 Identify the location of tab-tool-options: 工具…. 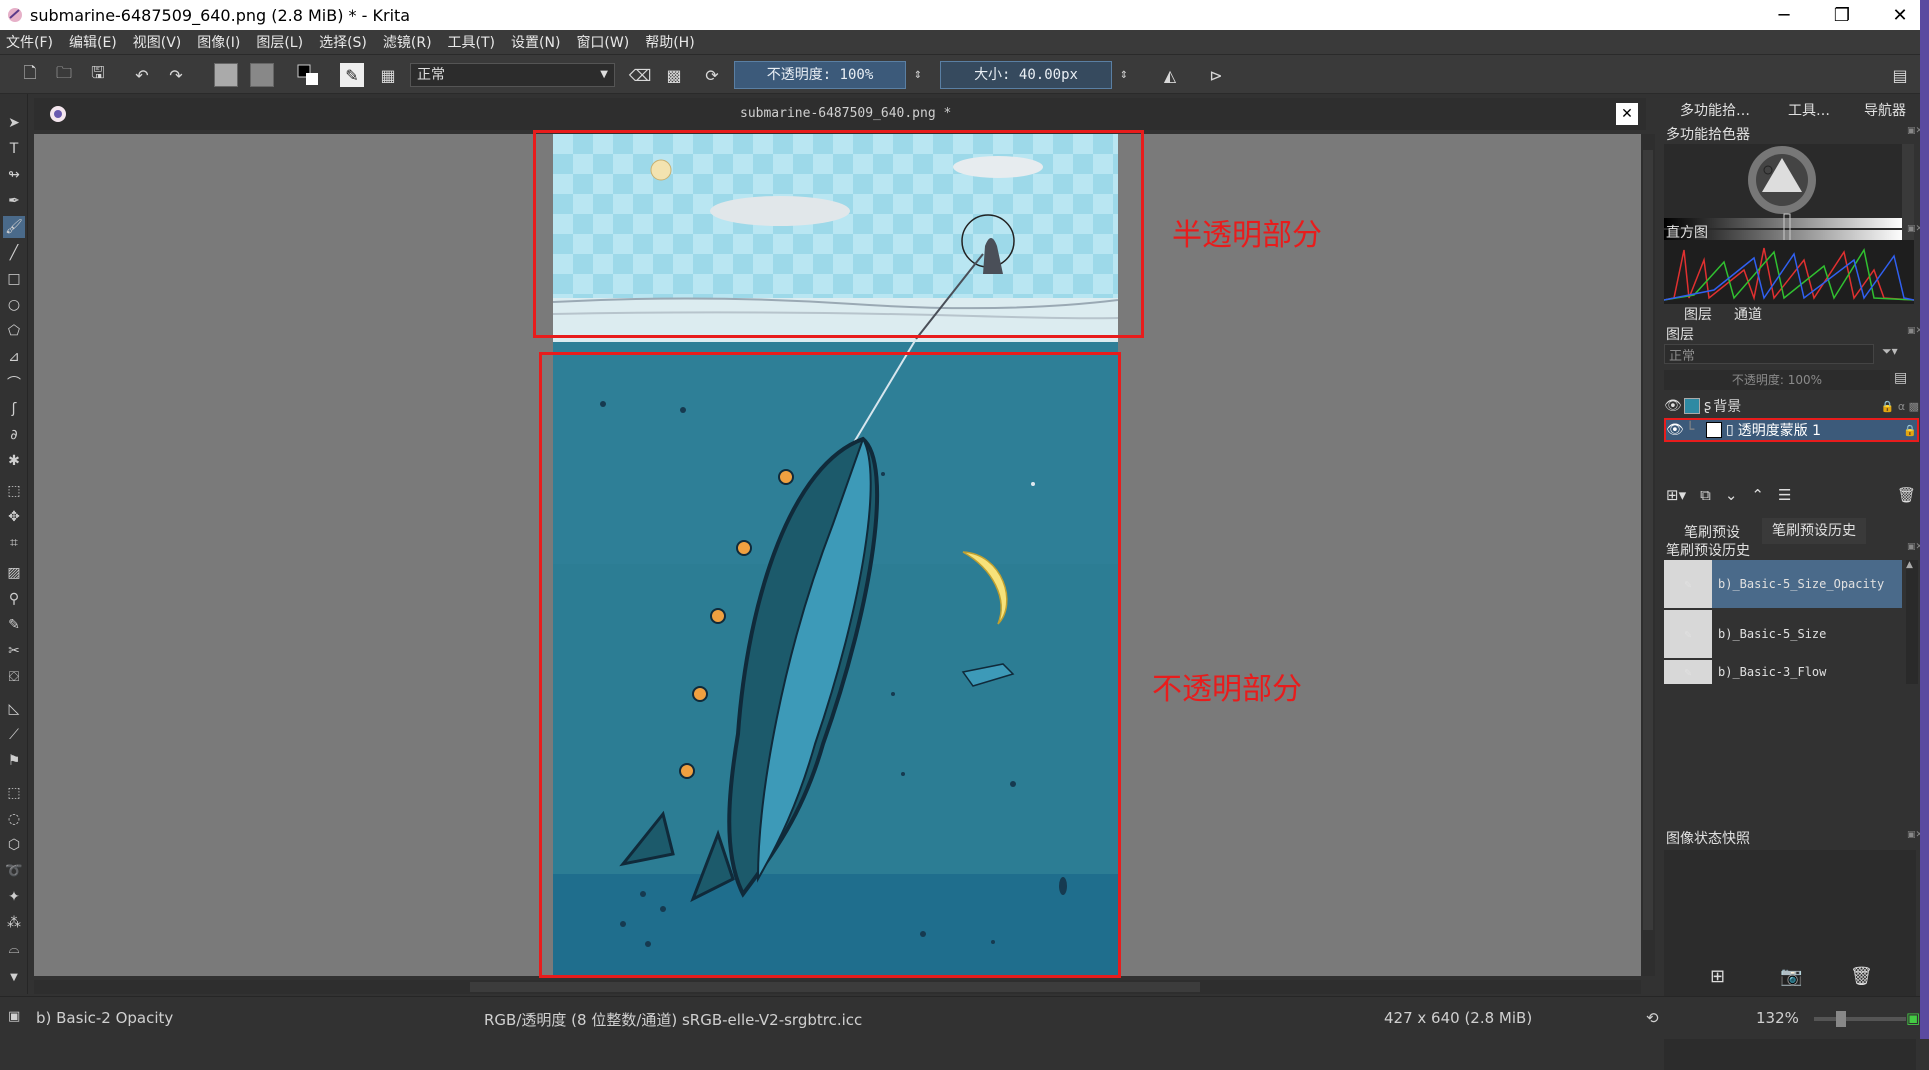
(1809, 111).